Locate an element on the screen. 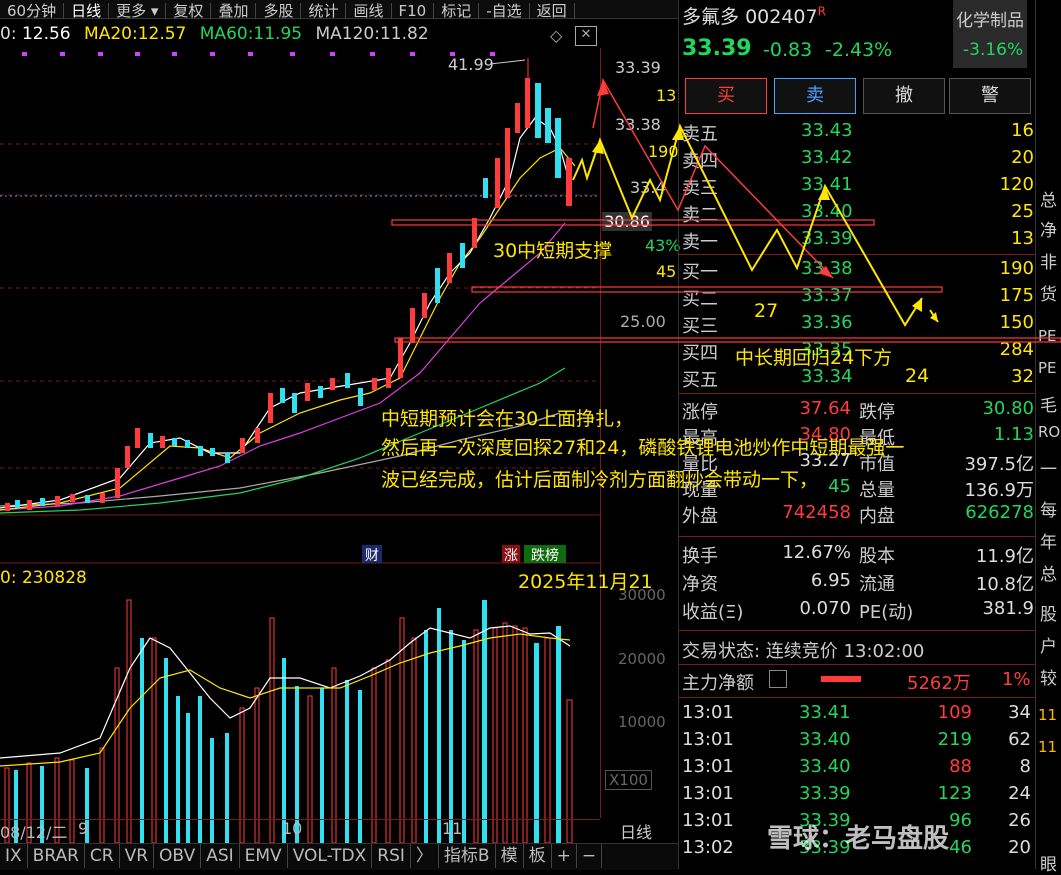 This screenshot has width=1061, height=875. annotation-24: 24 is located at coordinates (917, 376).